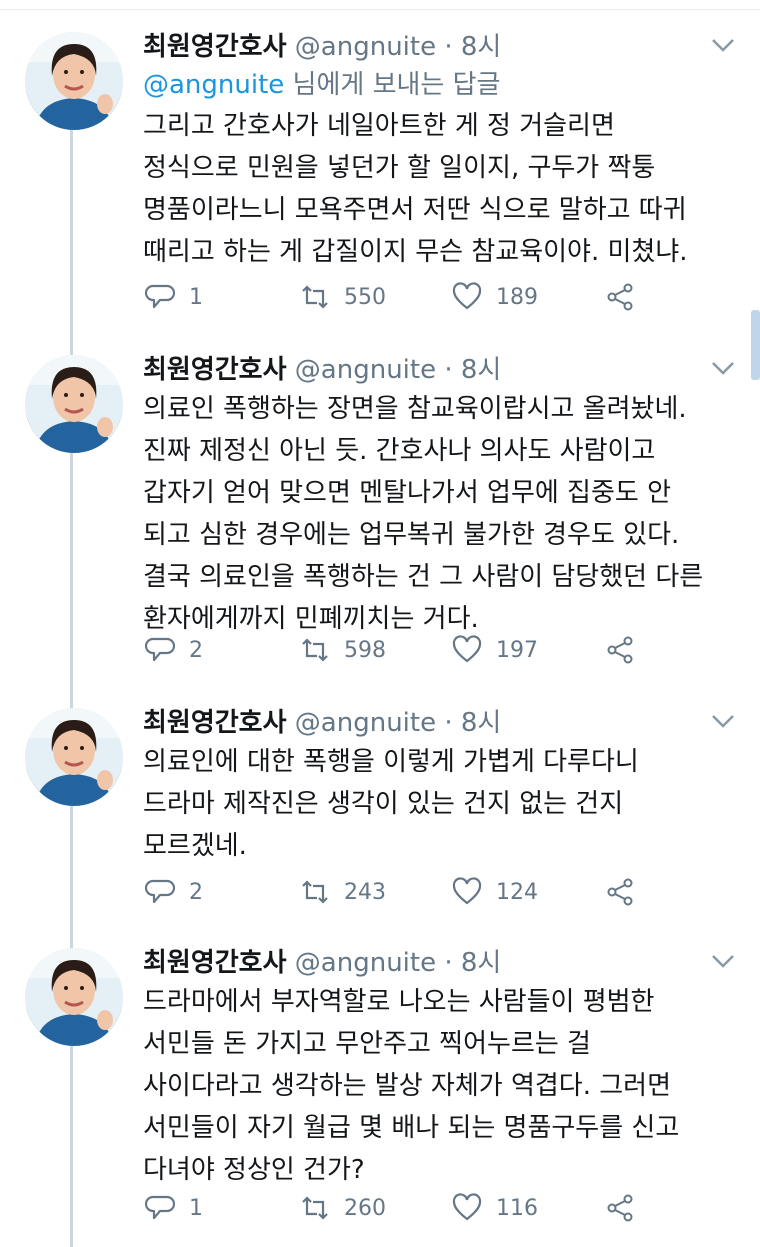  Describe the element at coordinates (380, 5) in the screenshot. I see `top-divider` at that location.